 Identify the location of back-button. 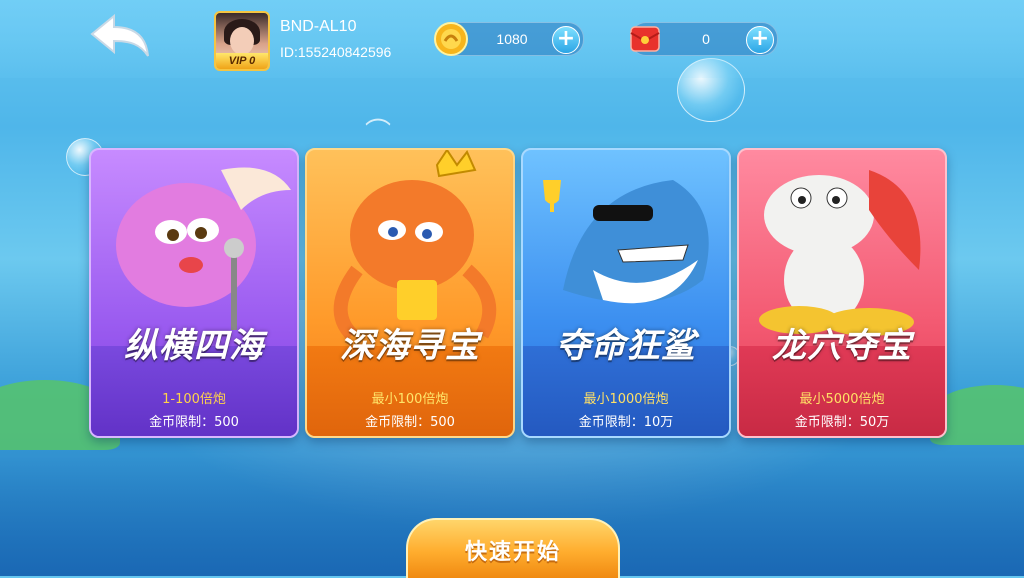
(120, 36).